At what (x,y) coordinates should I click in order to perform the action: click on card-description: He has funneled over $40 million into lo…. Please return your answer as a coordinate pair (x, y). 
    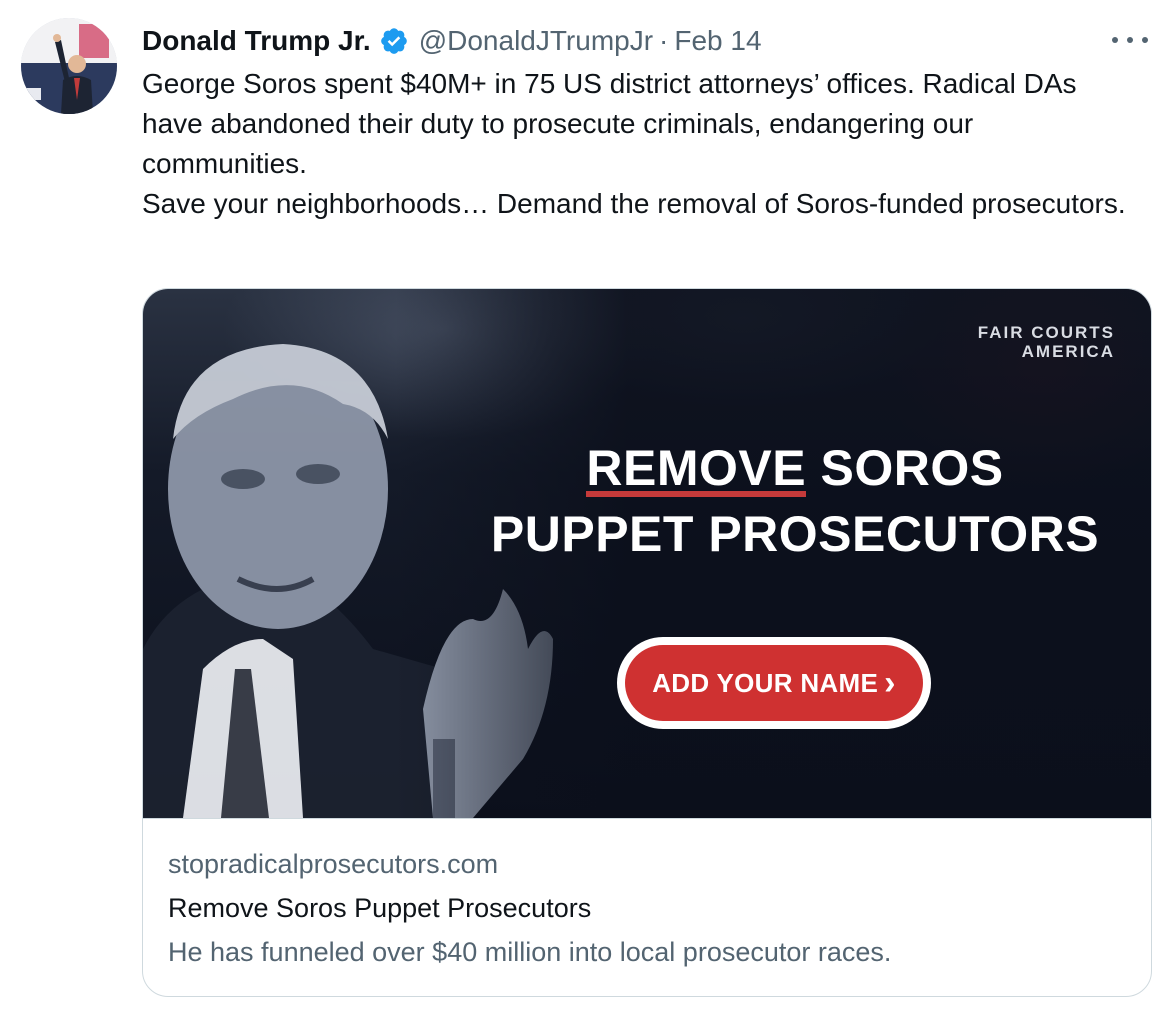
    Looking at the image, I should click on (530, 952).